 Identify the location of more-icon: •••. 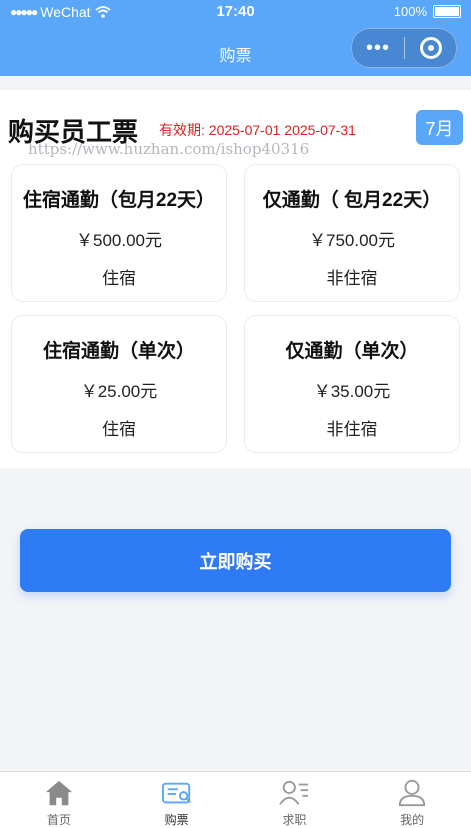
(378, 48).